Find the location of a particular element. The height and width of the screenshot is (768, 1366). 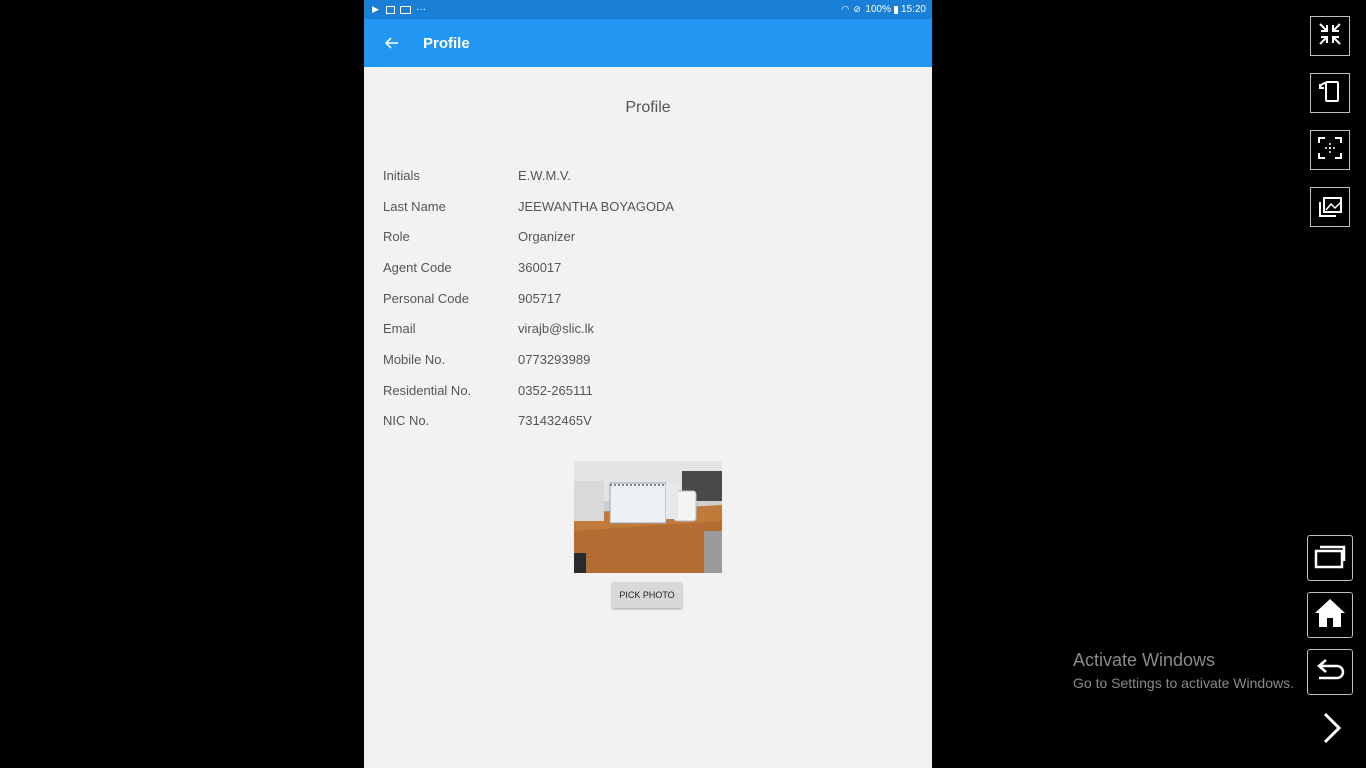

home-icon is located at coordinates (1330, 615).